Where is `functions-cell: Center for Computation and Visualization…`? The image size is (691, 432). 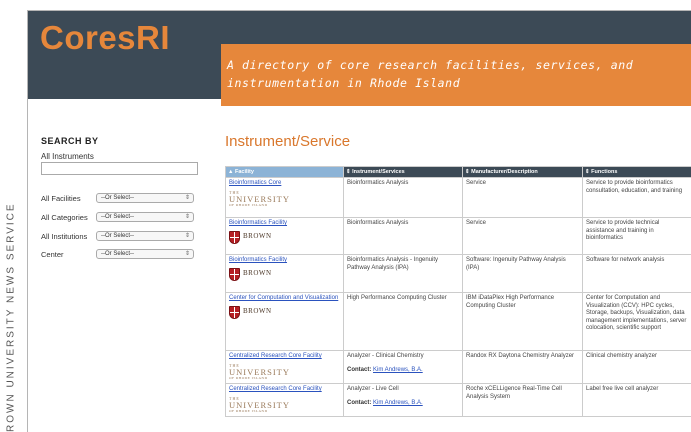 functions-cell: Center for Computation and Visualization… is located at coordinates (636, 321).